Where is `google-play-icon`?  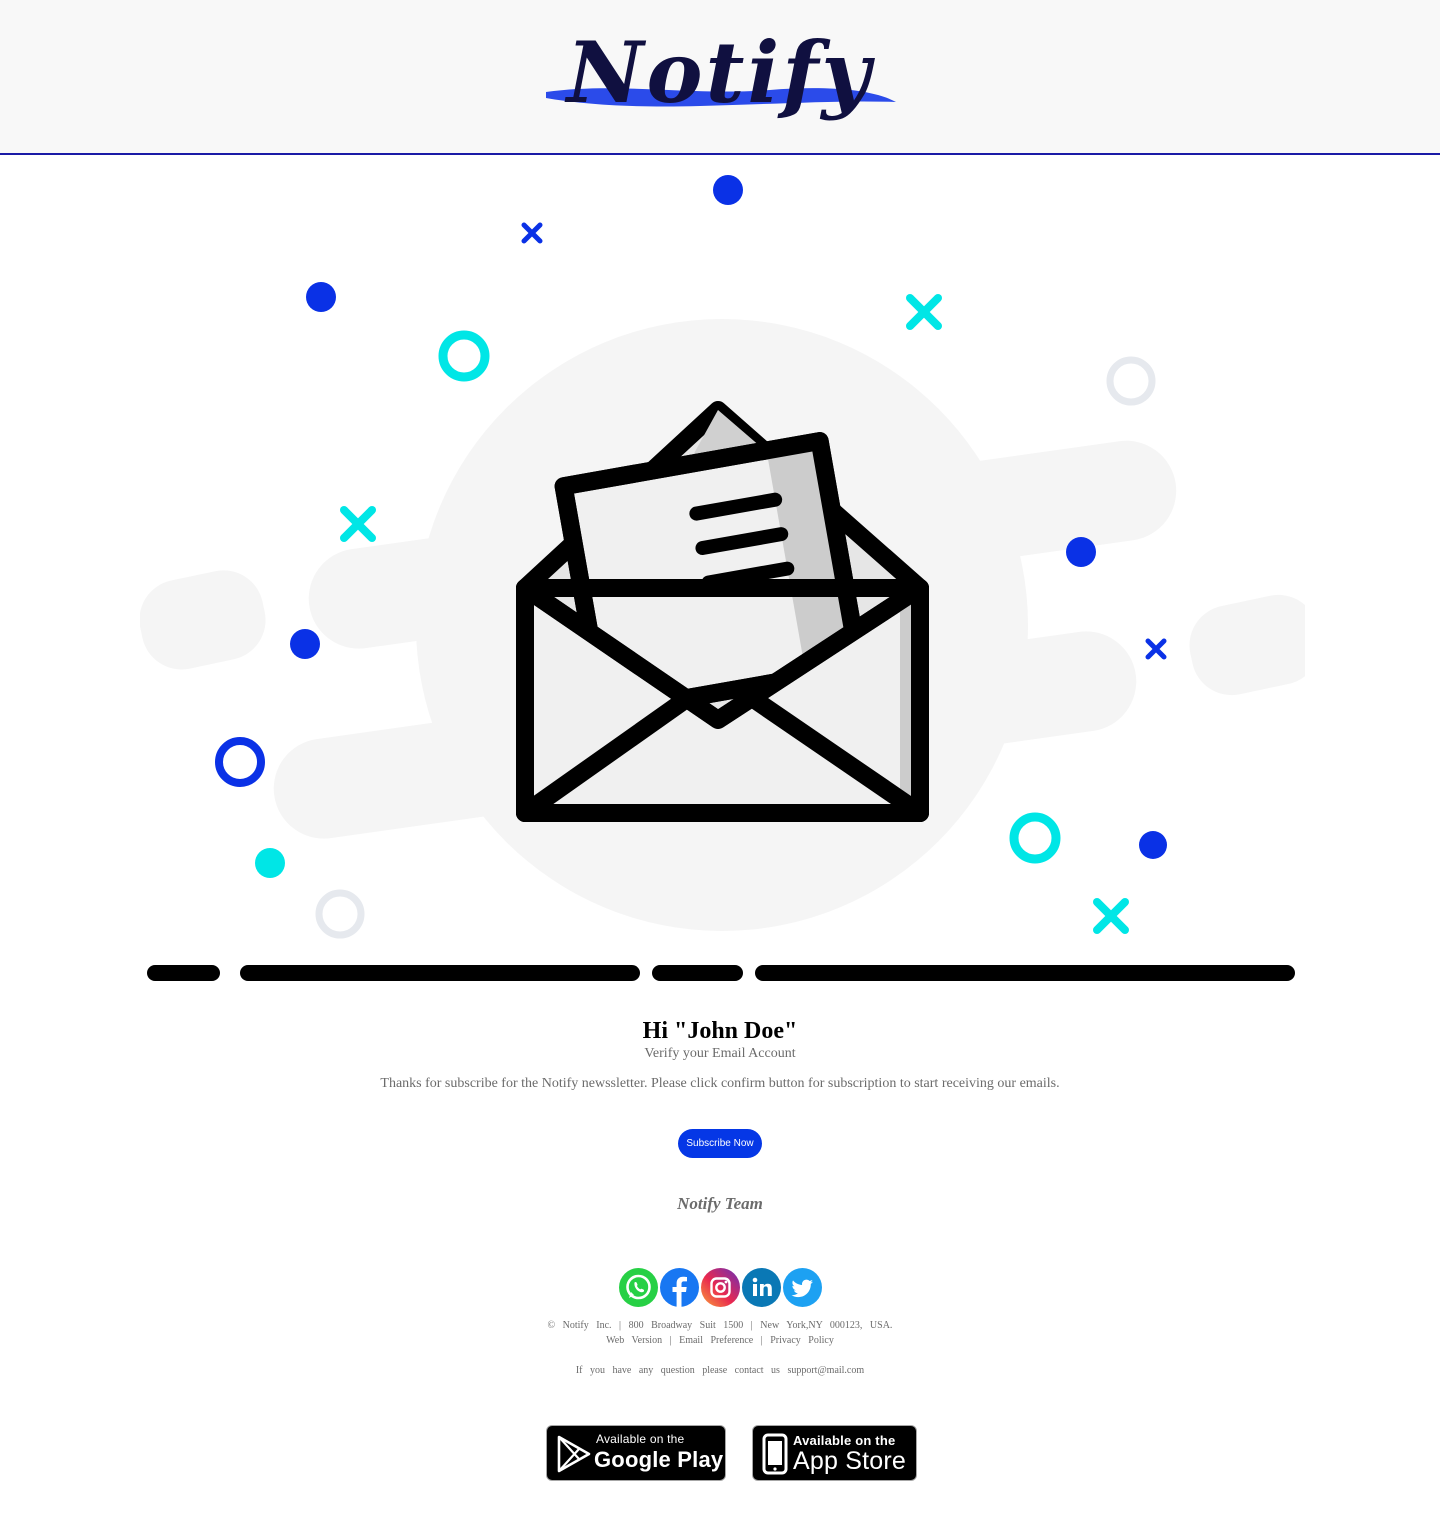
google-play-icon is located at coordinates (574, 1454).